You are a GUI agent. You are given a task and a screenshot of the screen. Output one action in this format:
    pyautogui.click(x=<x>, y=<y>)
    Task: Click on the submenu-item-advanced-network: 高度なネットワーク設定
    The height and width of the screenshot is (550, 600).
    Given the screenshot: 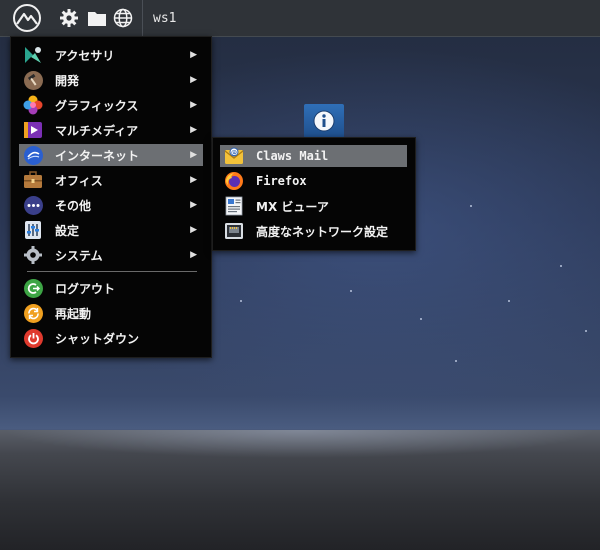 What is the action you would take?
    pyautogui.click(x=313, y=231)
    